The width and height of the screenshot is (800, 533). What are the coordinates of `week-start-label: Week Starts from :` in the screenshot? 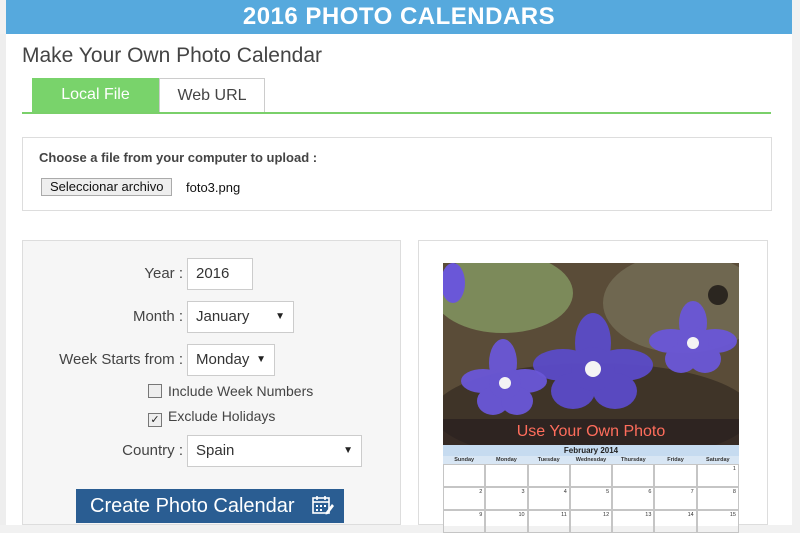 It's located at (121, 359).